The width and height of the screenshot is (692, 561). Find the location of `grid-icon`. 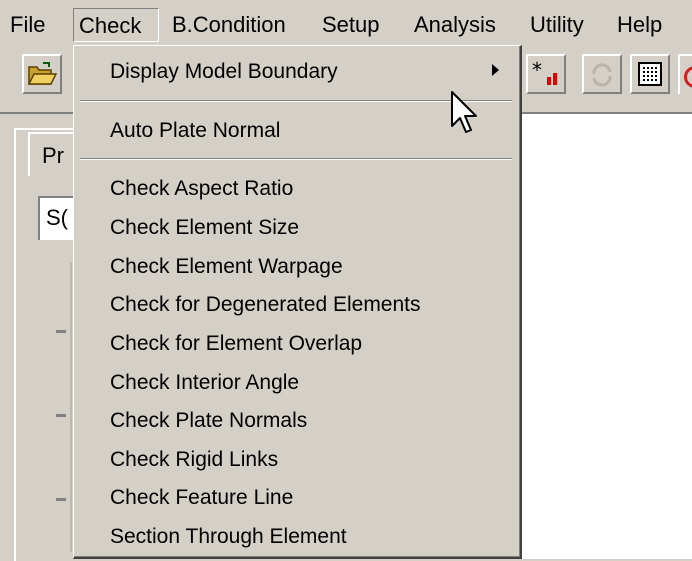

grid-icon is located at coordinates (650, 74).